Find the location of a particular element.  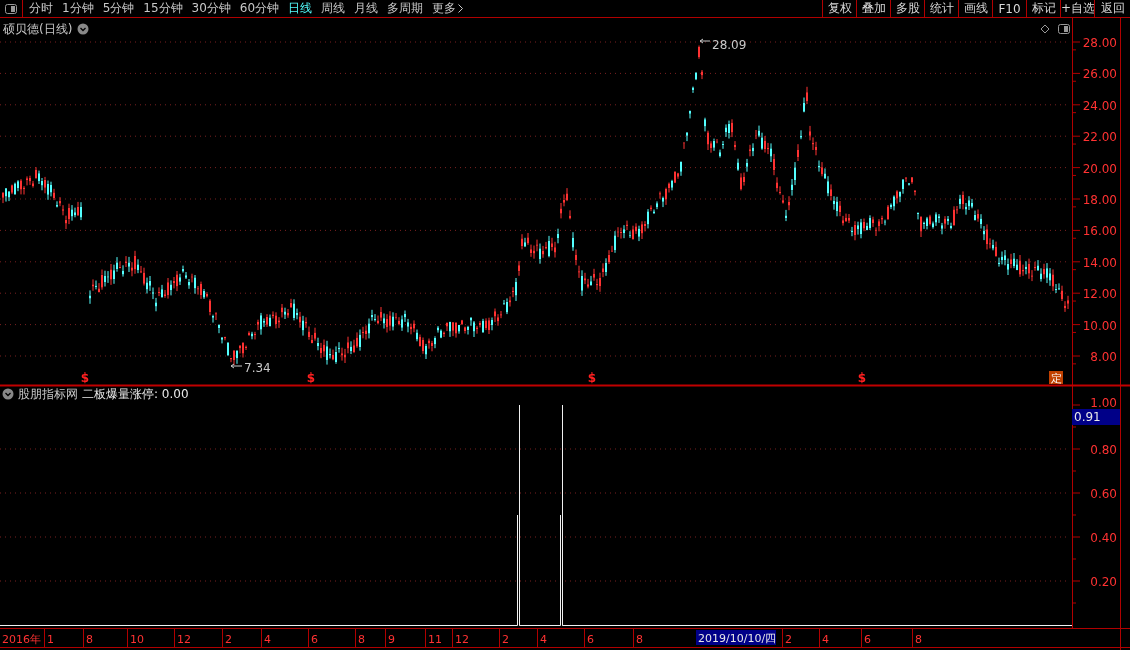

period-tab: 日线 is located at coordinates (300, 8).